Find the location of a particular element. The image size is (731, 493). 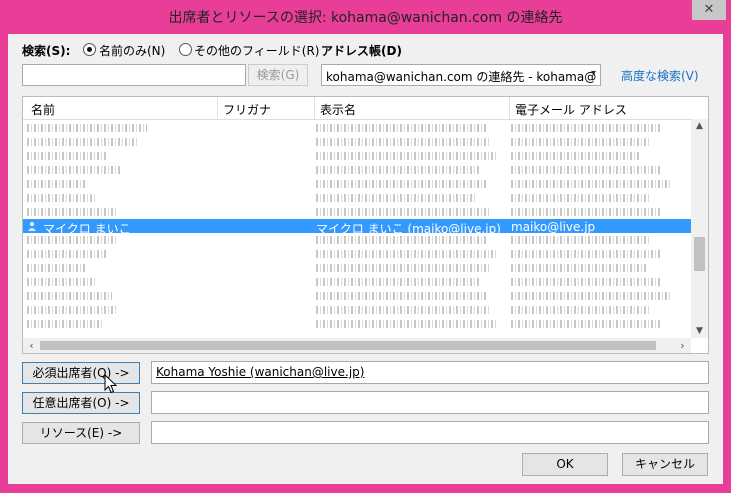

person-icon is located at coordinates (32, 226).